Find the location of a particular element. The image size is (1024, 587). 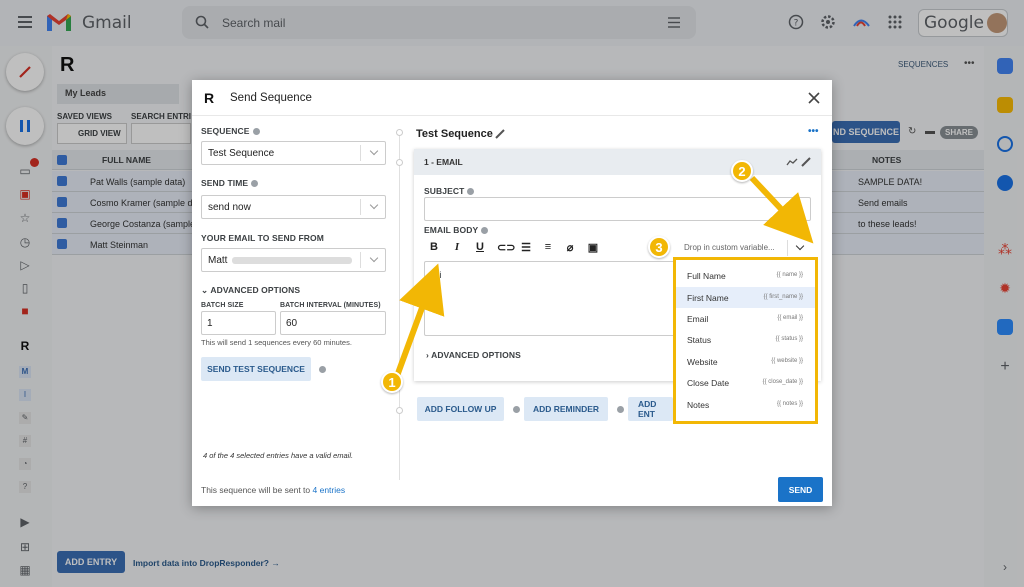

callout-arrows is located at coordinates (604, 276).